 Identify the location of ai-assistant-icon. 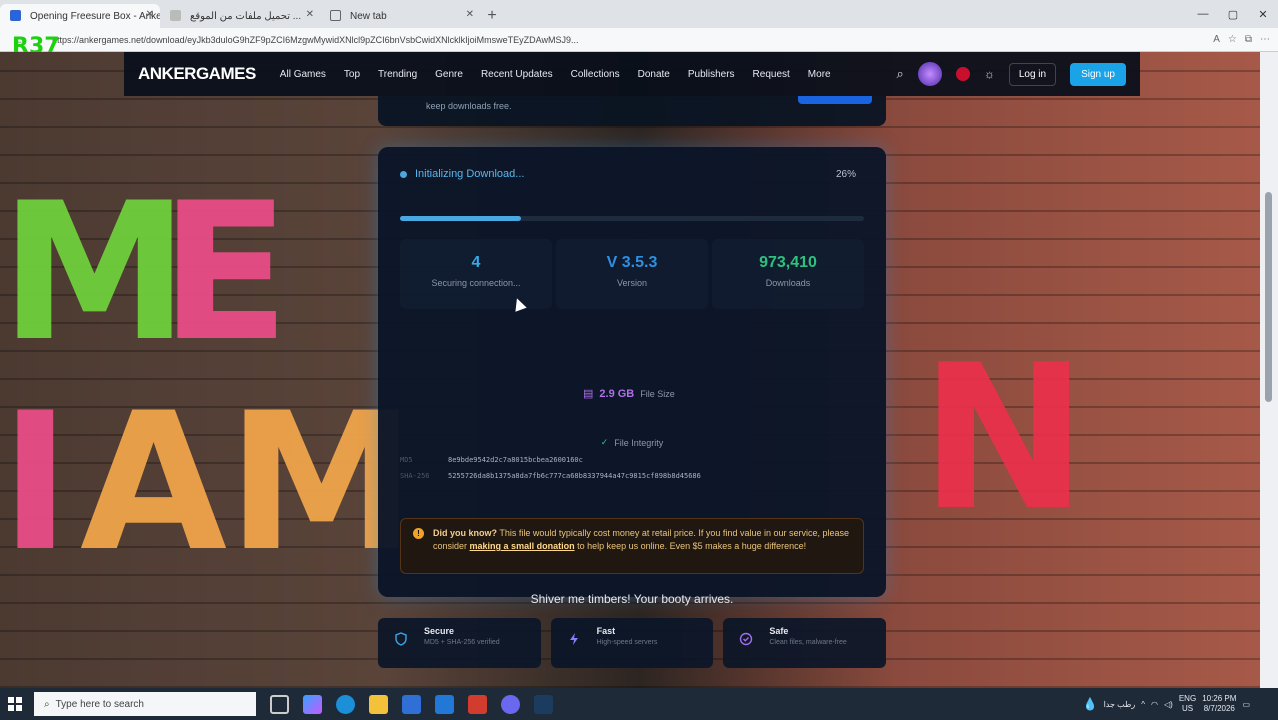
(929, 74).